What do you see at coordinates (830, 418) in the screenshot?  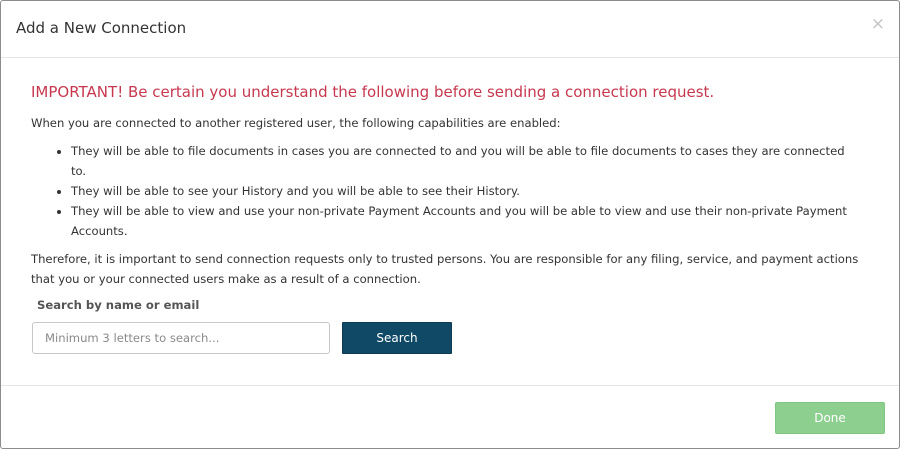 I see `done-button: Done` at bounding box center [830, 418].